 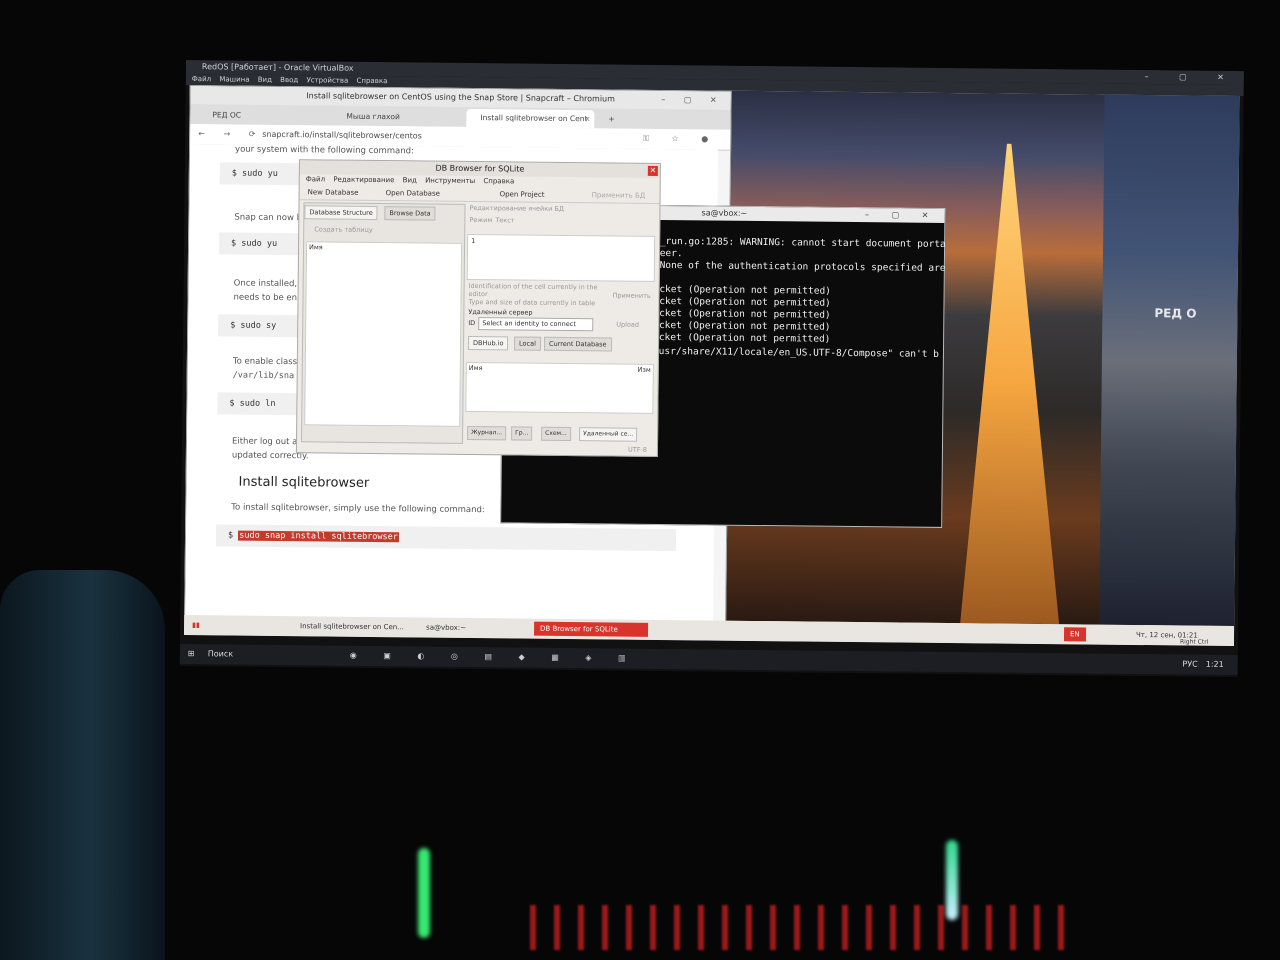 I want to click on remote-title: Удаленный сервер, so click(x=500, y=312).